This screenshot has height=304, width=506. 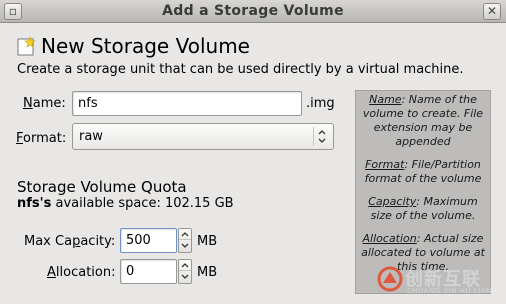 What do you see at coordinates (203, 136) in the screenshot?
I see `format-select: raw` at bounding box center [203, 136].